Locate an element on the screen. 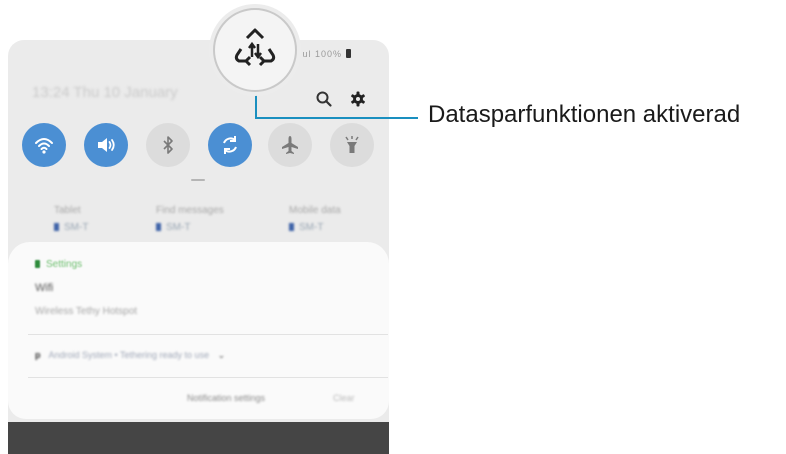  callout-magnifier is located at coordinates (255, 50).